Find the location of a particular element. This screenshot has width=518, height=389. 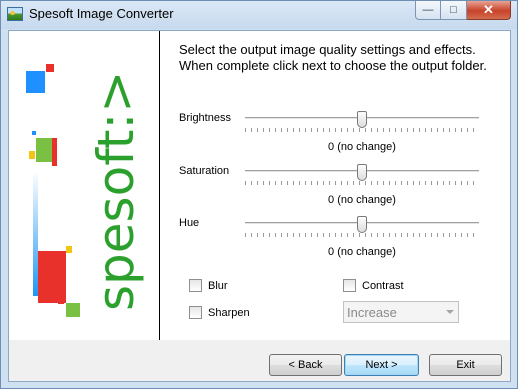

brightness-slider-thumb is located at coordinates (362, 119).